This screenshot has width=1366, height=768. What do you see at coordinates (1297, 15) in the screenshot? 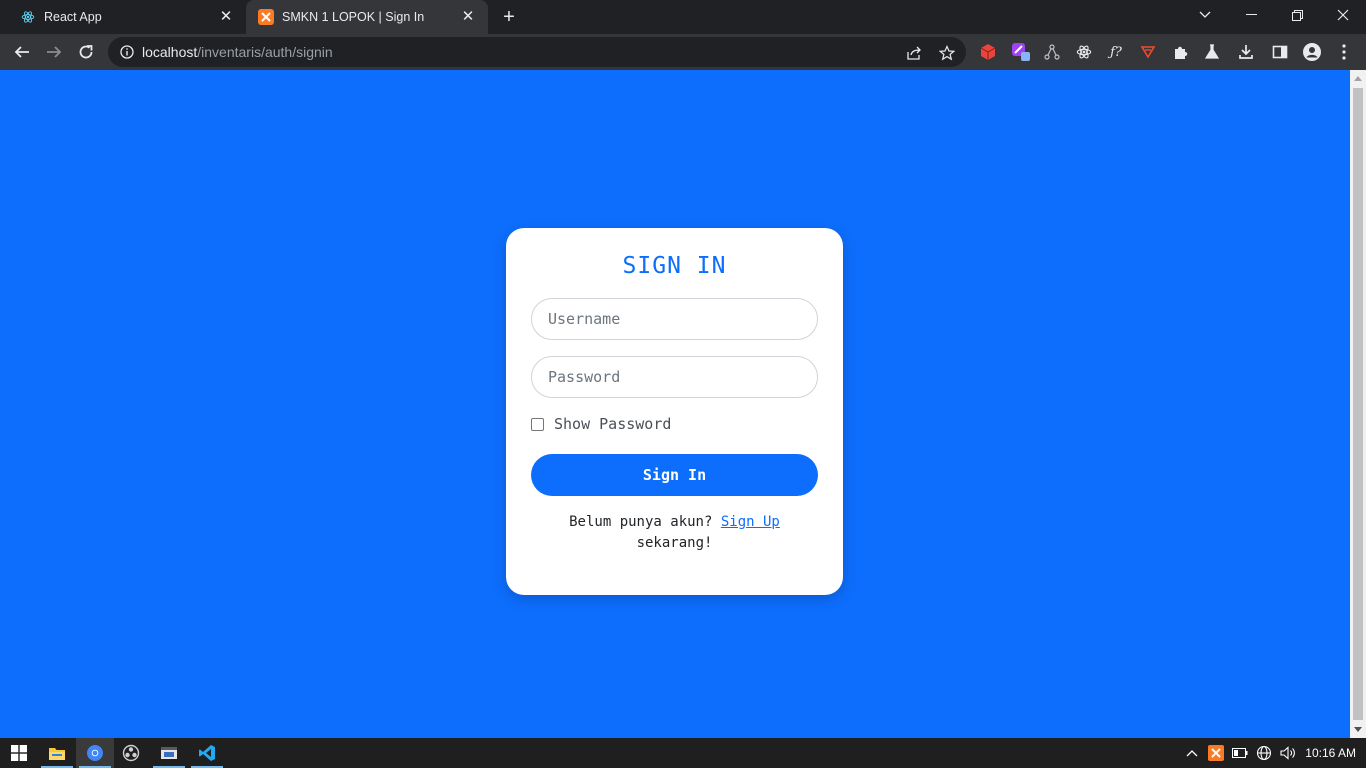
I see `restore-icon` at bounding box center [1297, 15].